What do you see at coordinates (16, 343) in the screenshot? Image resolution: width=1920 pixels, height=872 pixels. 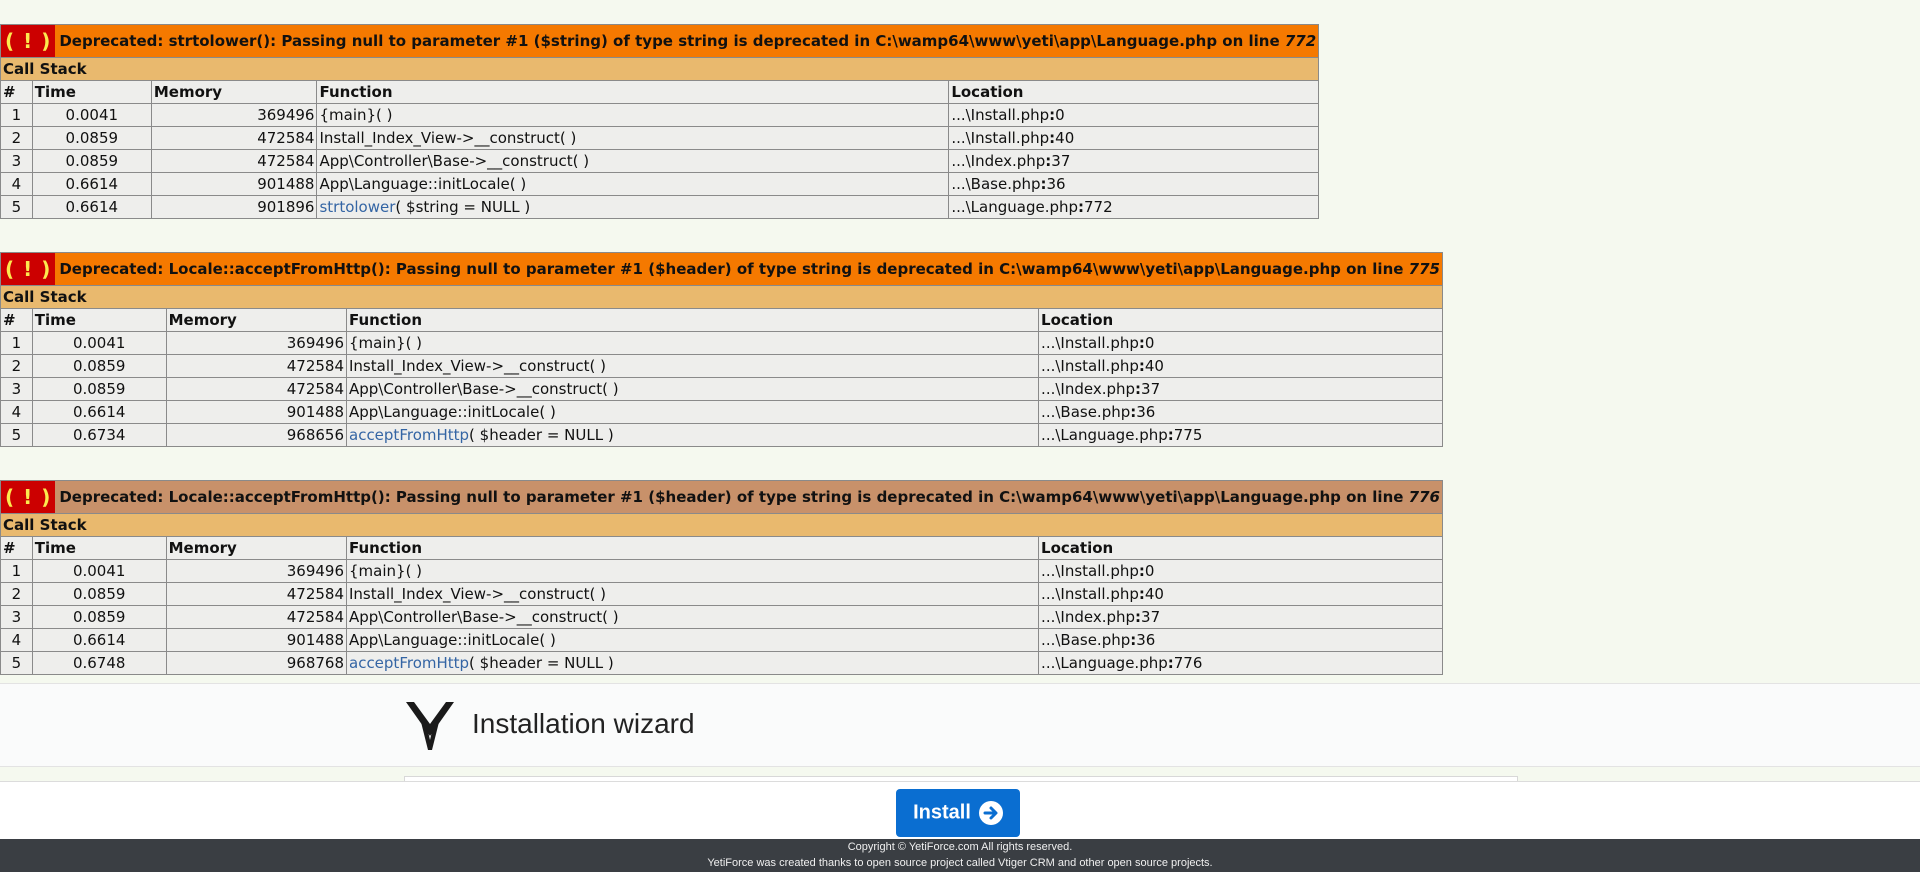 I see `cell-num: 1` at bounding box center [16, 343].